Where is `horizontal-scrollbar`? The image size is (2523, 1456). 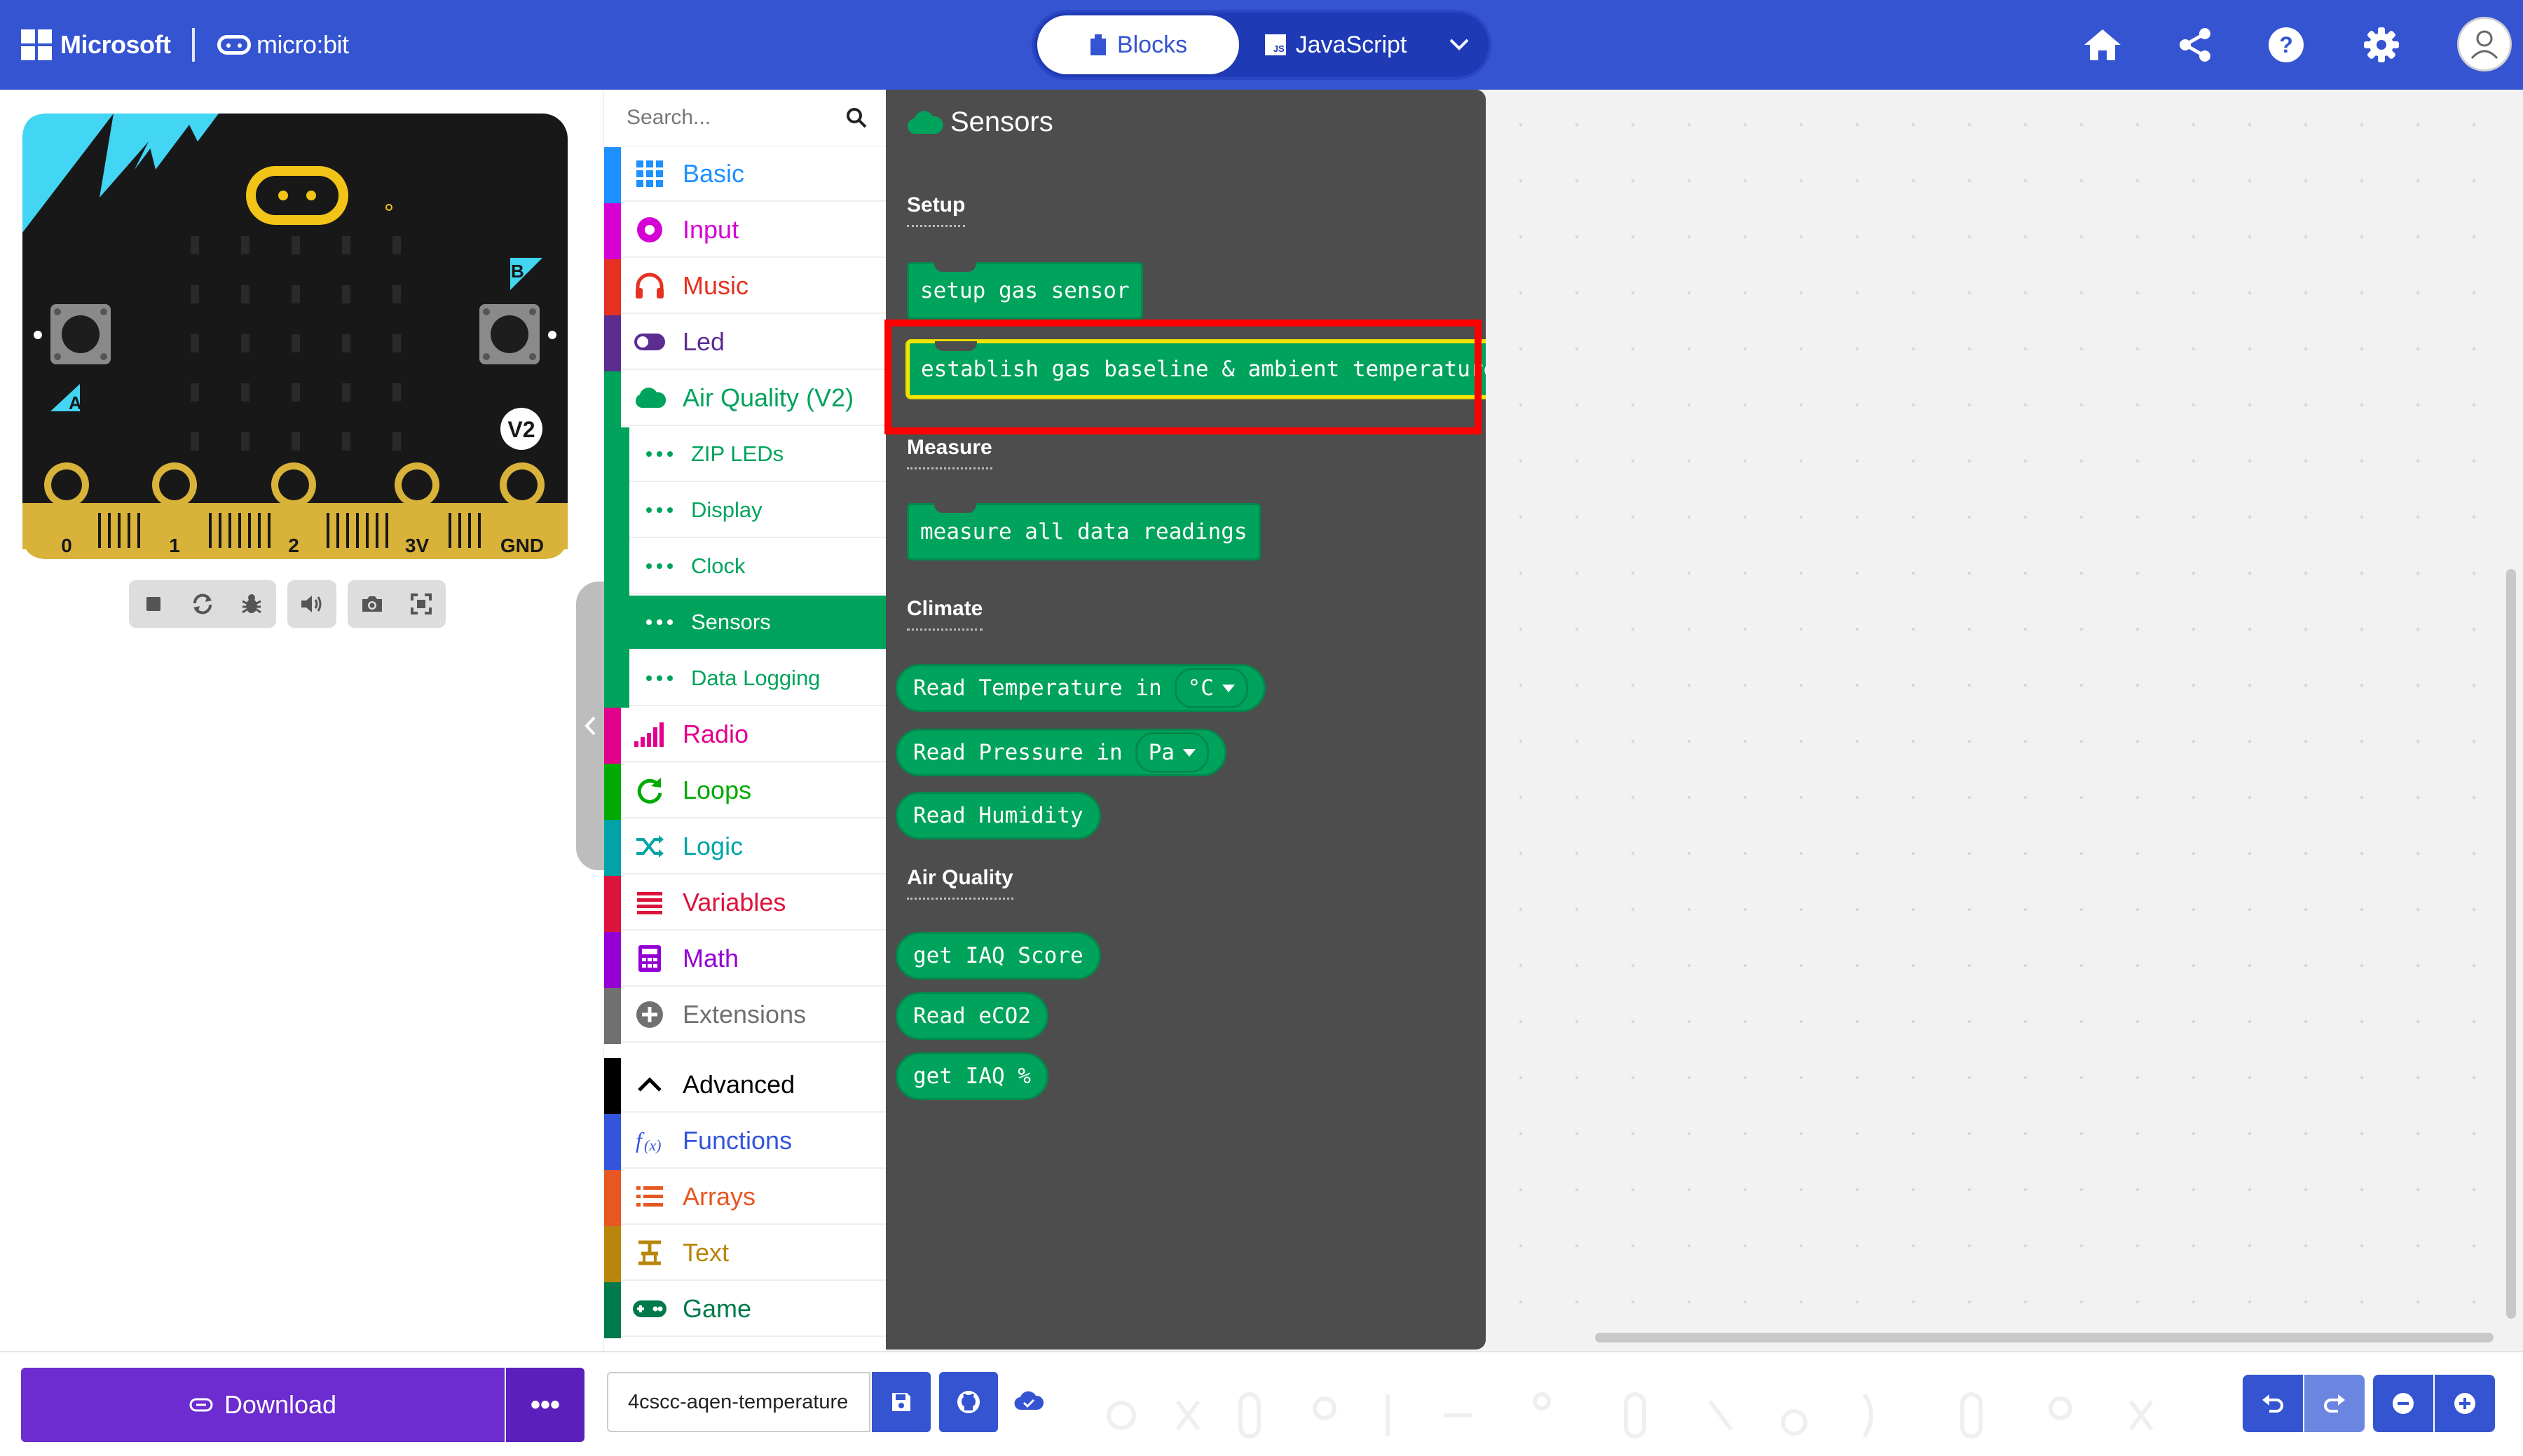
horizontal-scrollbar is located at coordinates (2044, 1337).